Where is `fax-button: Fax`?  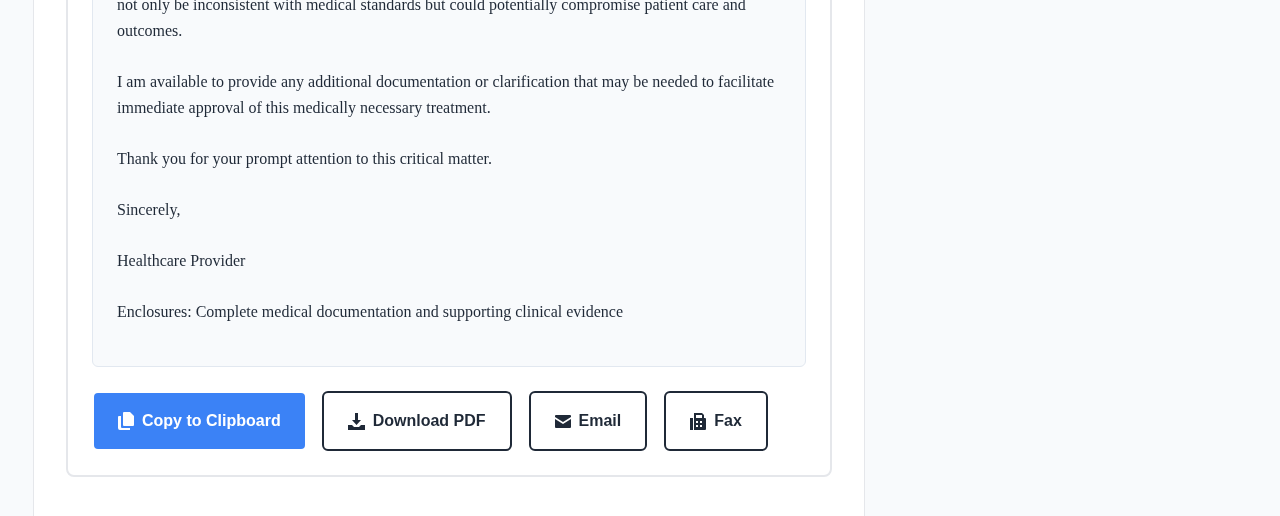
fax-button: Fax is located at coordinates (716, 421).